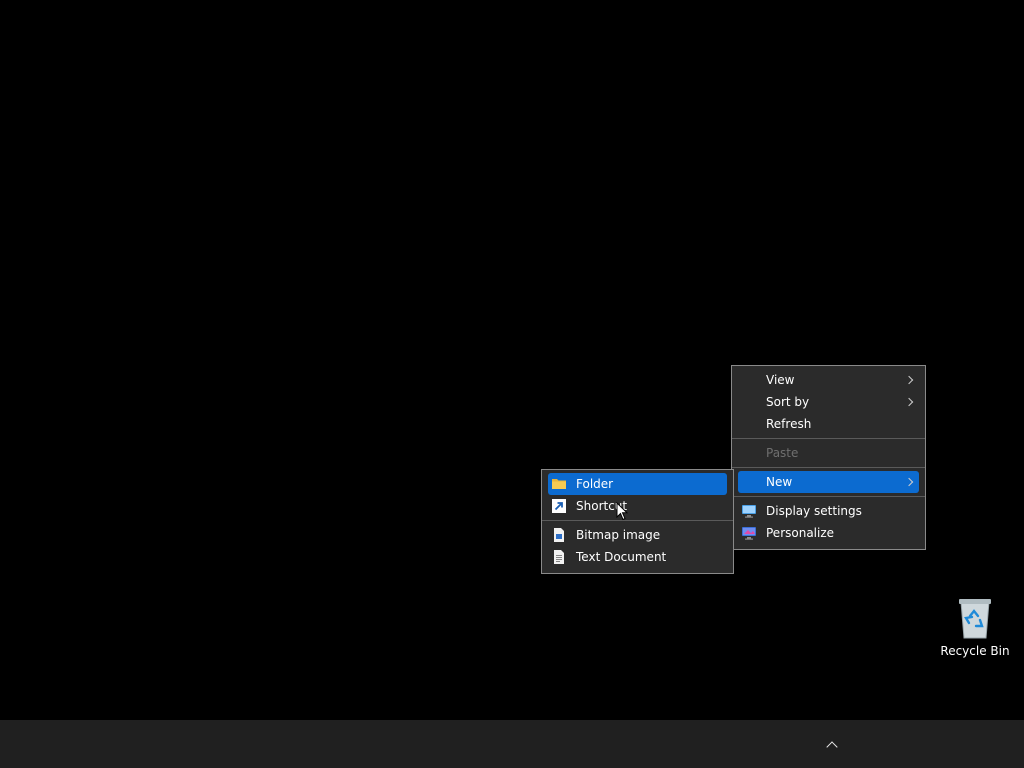  What do you see at coordinates (828, 482) in the screenshot?
I see `menu-item-new: New` at bounding box center [828, 482].